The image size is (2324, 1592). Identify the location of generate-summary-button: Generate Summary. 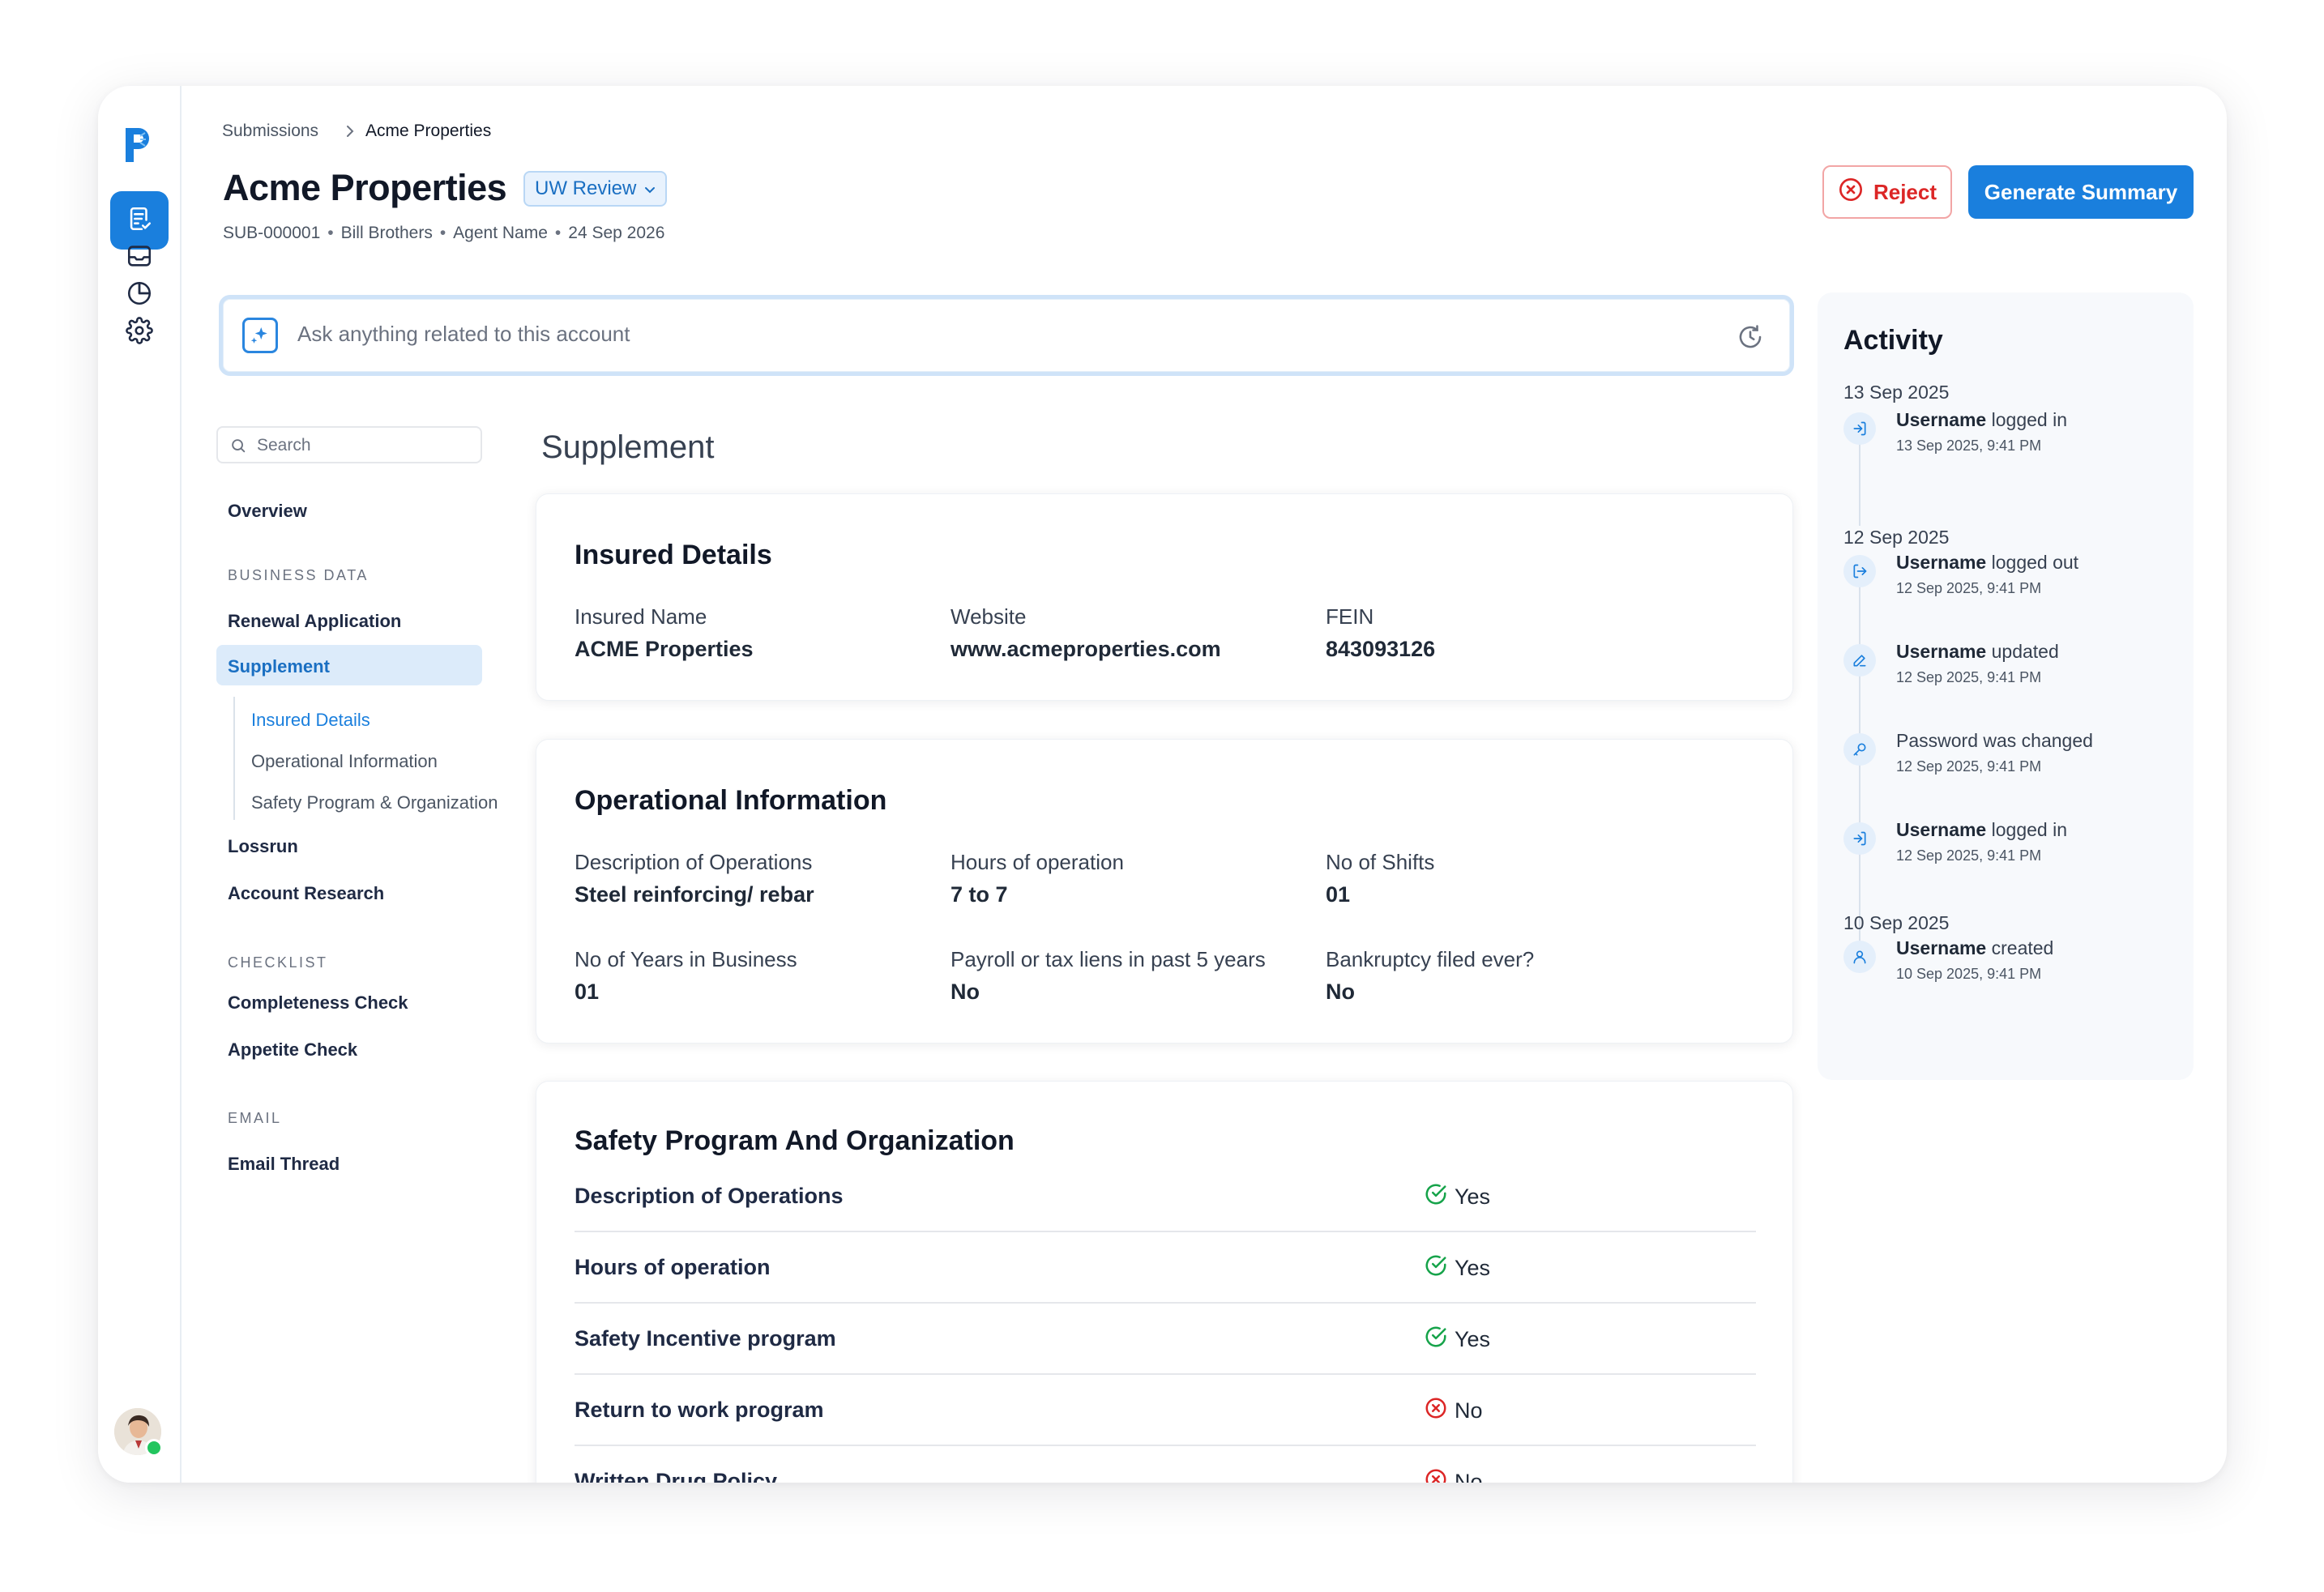
(2081, 192).